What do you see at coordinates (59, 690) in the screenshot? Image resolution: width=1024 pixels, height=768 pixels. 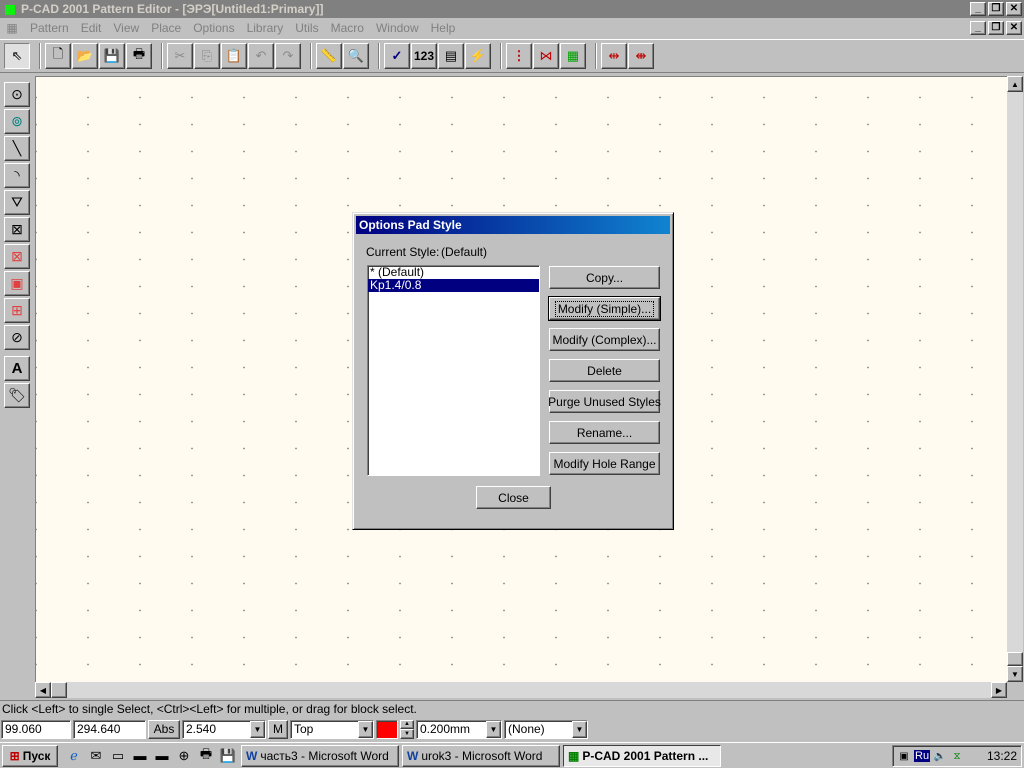 I see `horizontal-scroll-thumb` at bounding box center [59, 690].